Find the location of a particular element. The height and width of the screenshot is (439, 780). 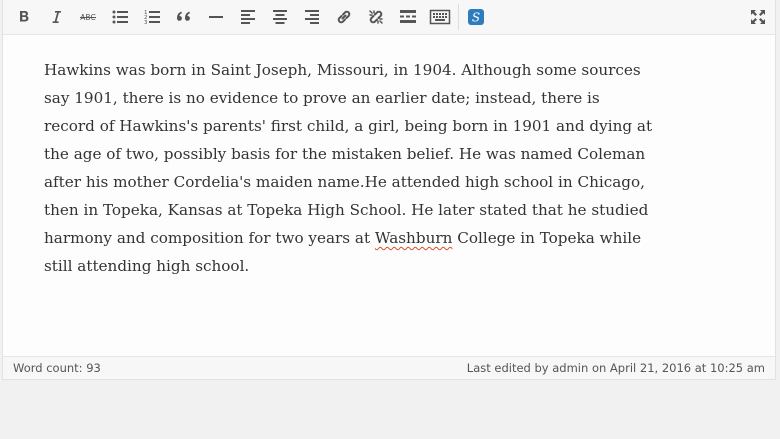

remove-link-button is located at coordinates (376, 17).